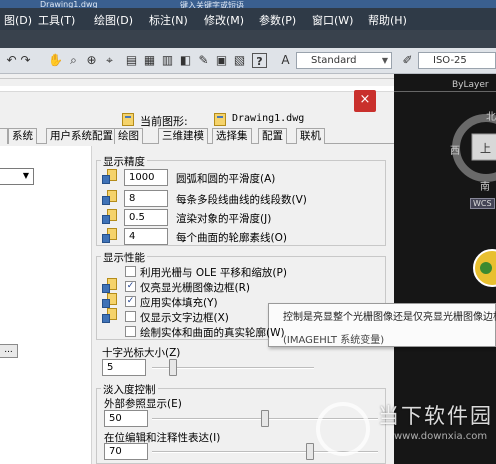 The width and height of the screenshot is (496, 464). I want to click on text-style-icon: A, so click(285, 60).